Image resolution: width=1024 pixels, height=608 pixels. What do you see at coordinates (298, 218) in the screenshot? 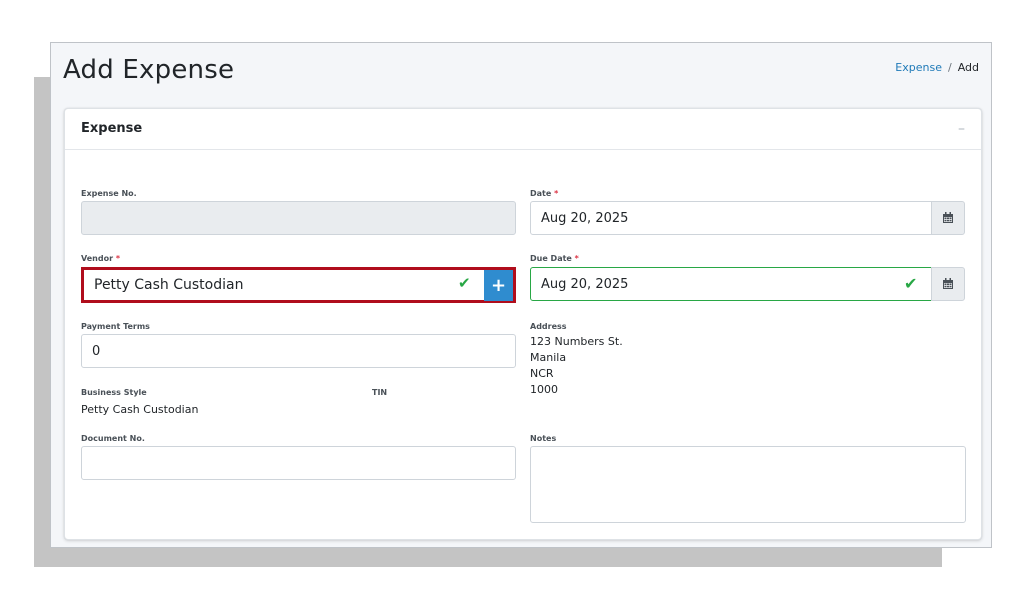
I see `expense-no-field` at bounding box center [298, 218].